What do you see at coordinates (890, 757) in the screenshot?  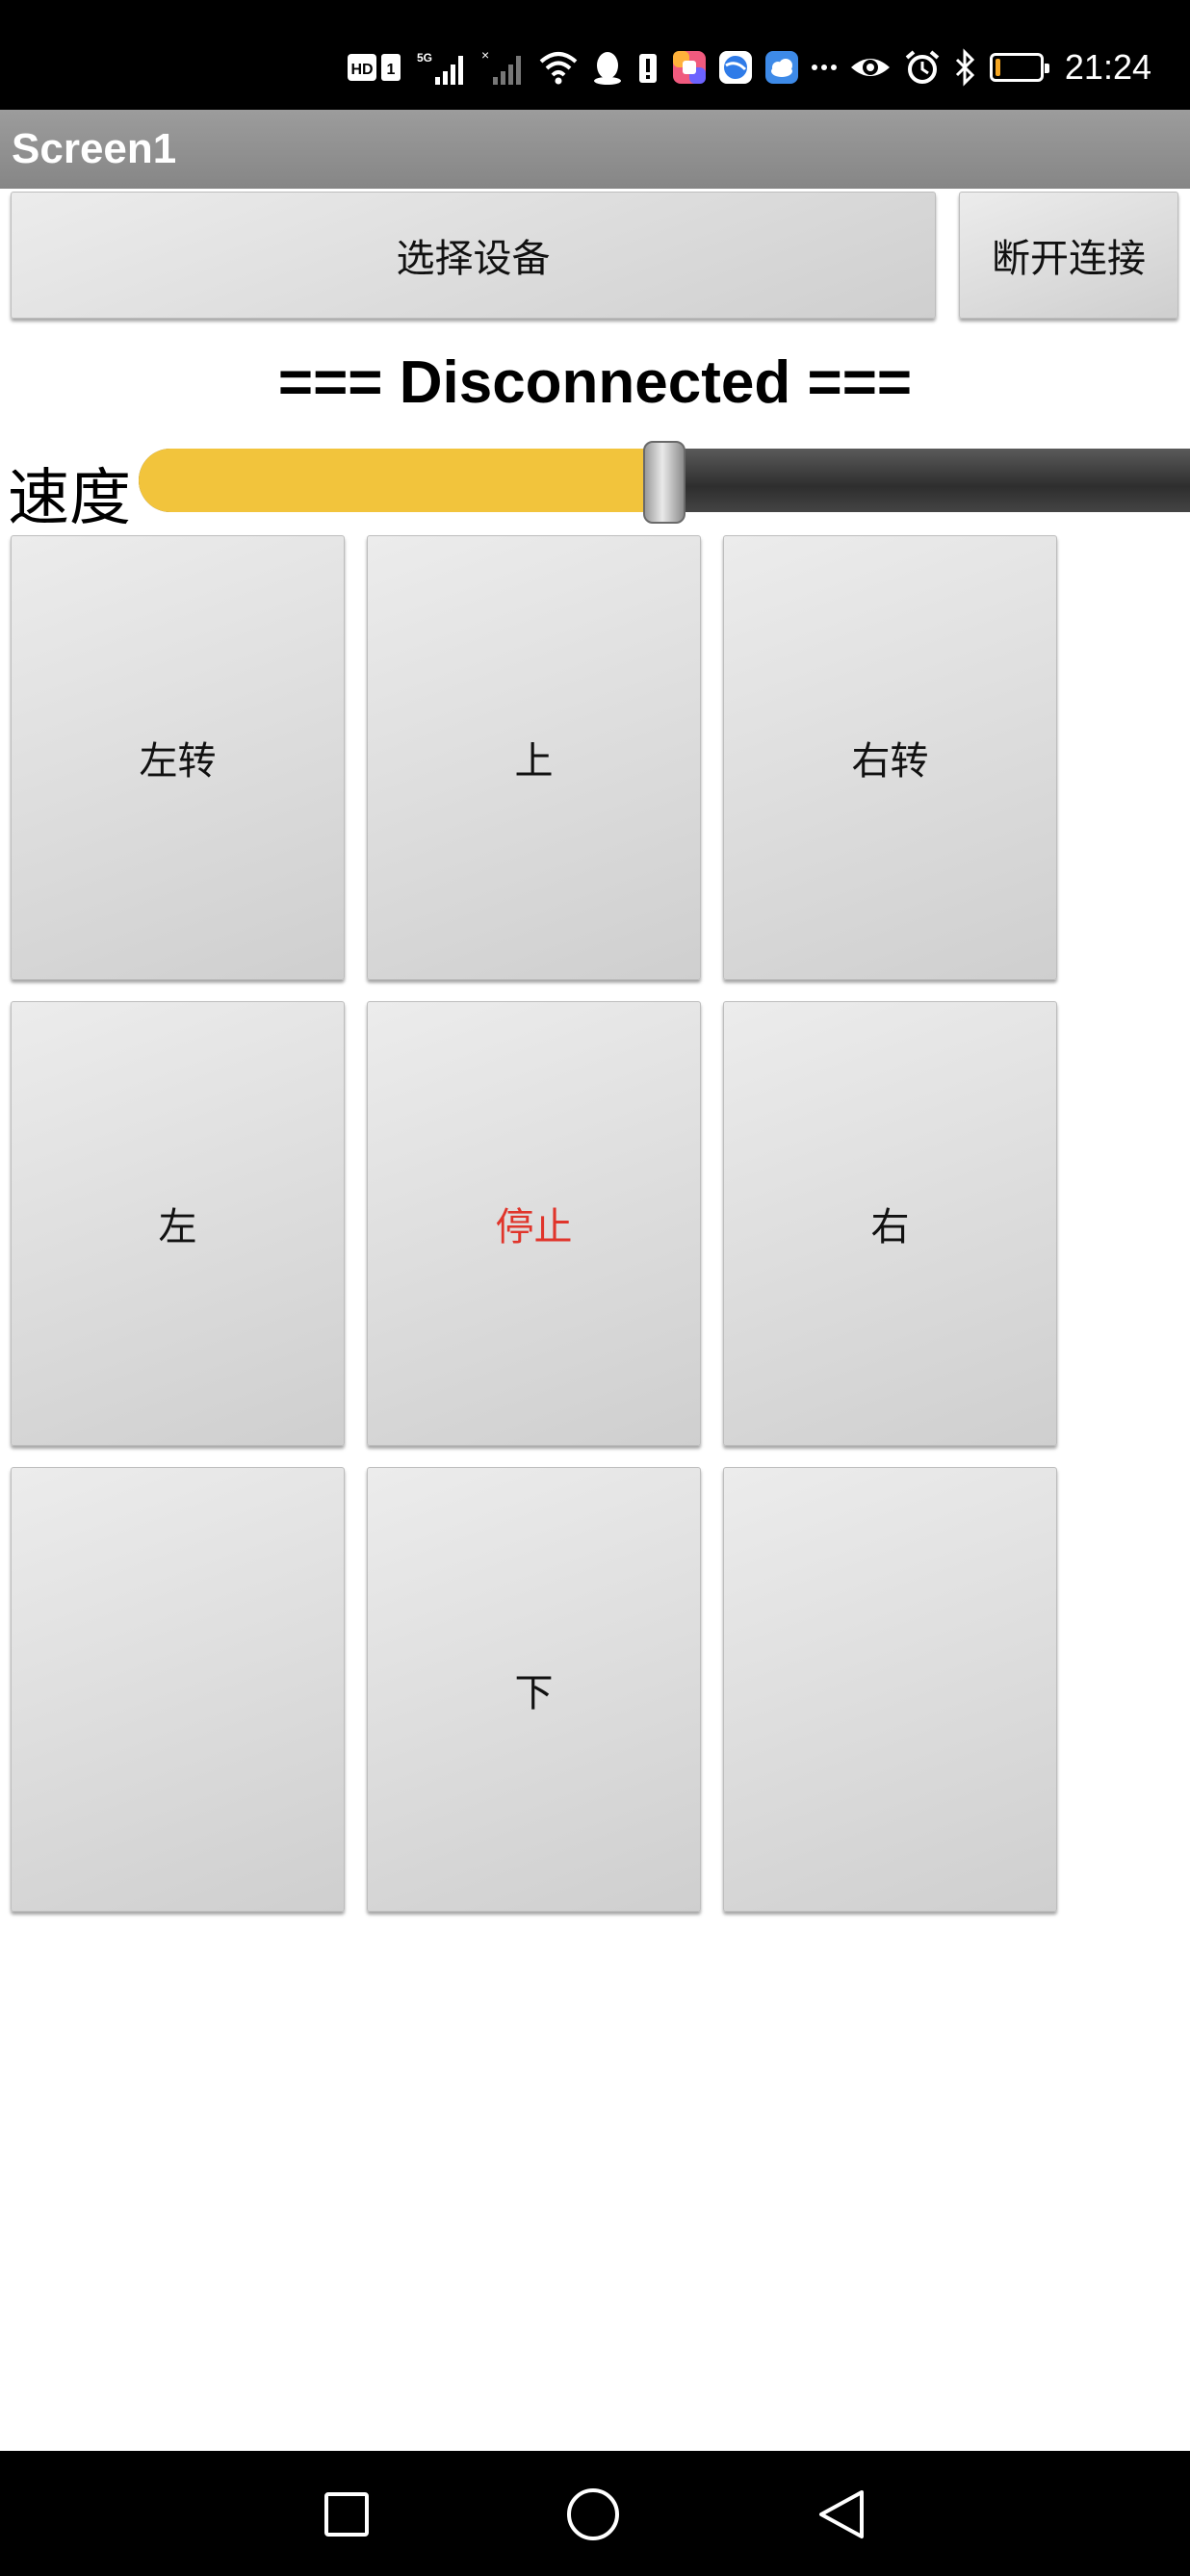 I see `turn-right-button: 右转` at bounding box center [890, 757].